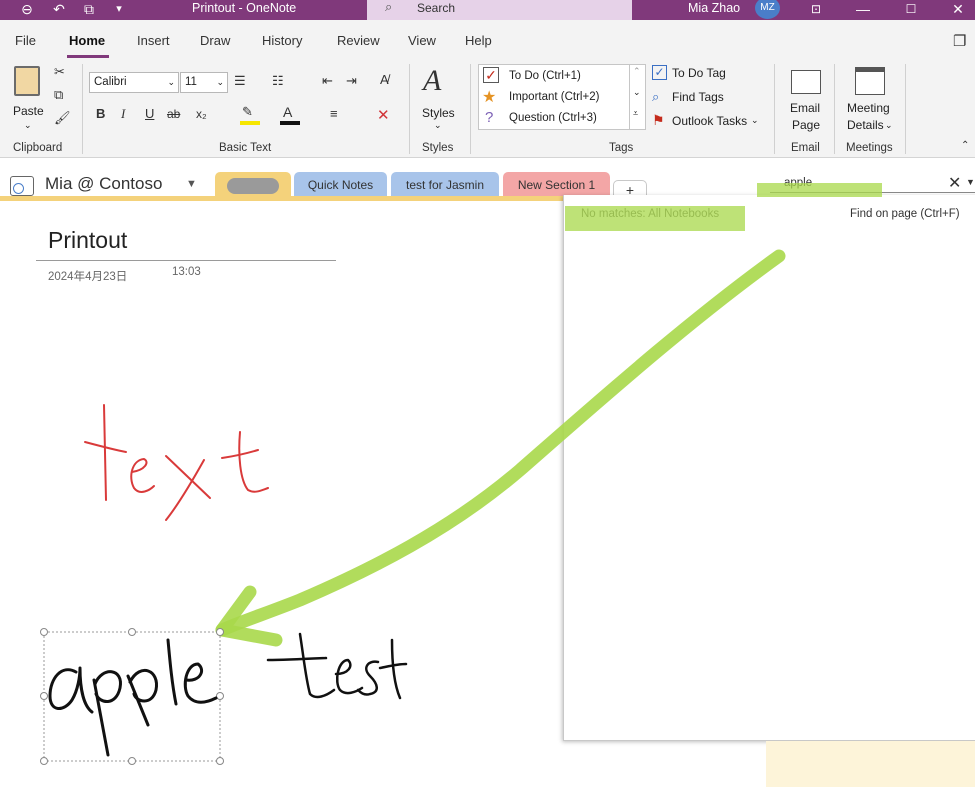  I want to click on paste-label: Paste, so click(28, 111).